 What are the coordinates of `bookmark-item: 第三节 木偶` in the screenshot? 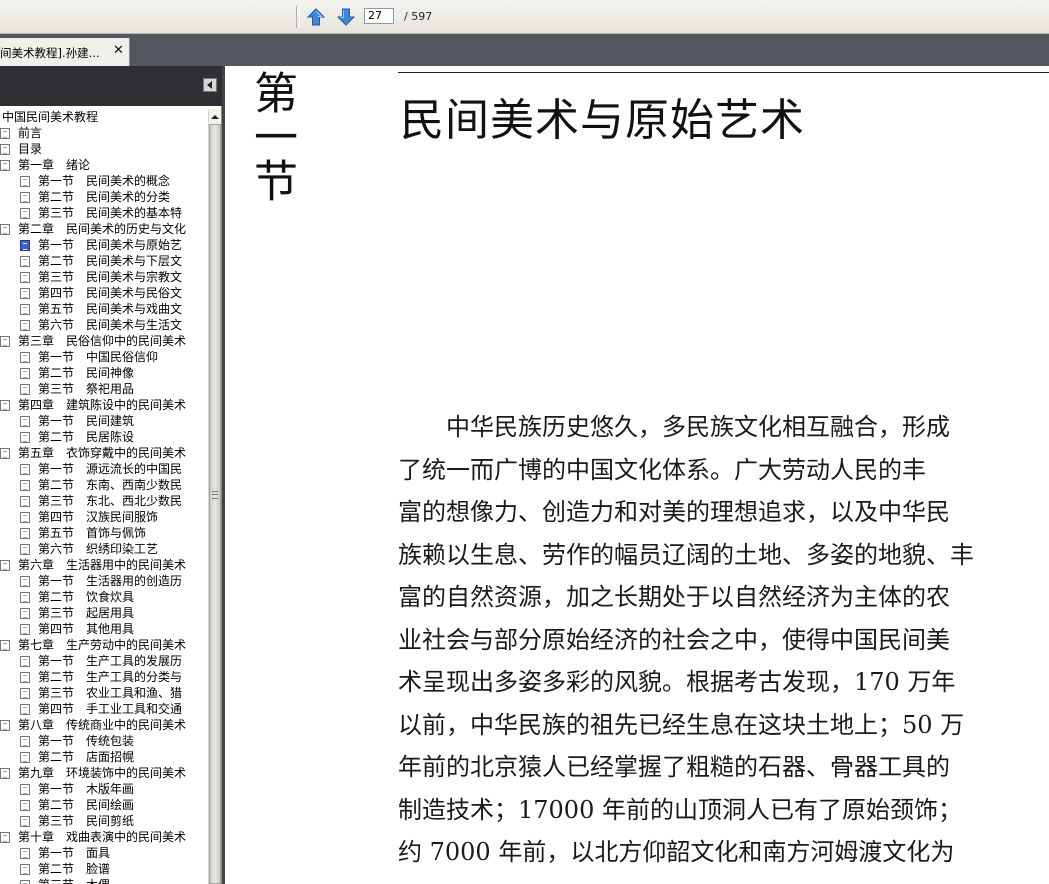 It's located at (104, 880).